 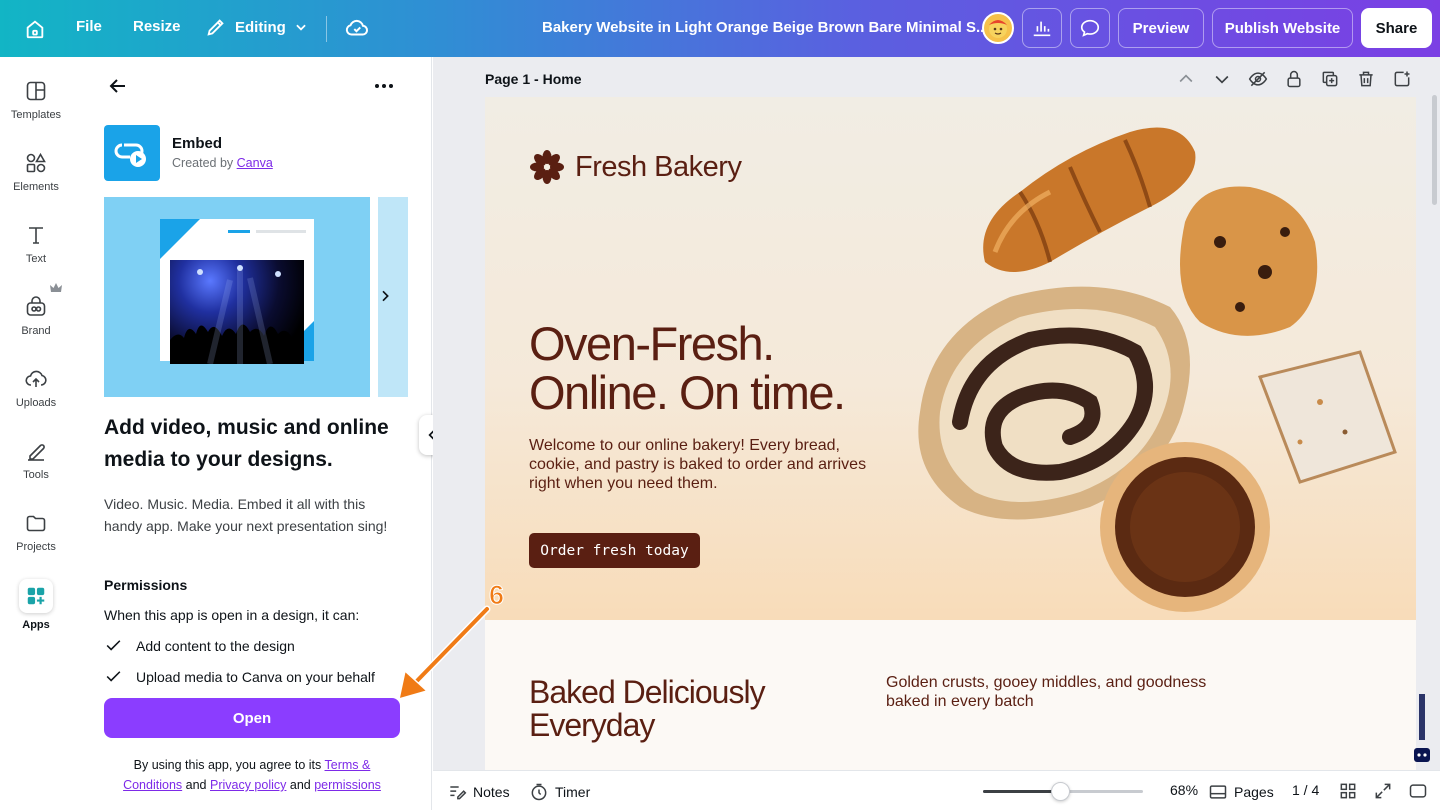 I want to click on preview-button: Preview, so click(x=1161, y=28).